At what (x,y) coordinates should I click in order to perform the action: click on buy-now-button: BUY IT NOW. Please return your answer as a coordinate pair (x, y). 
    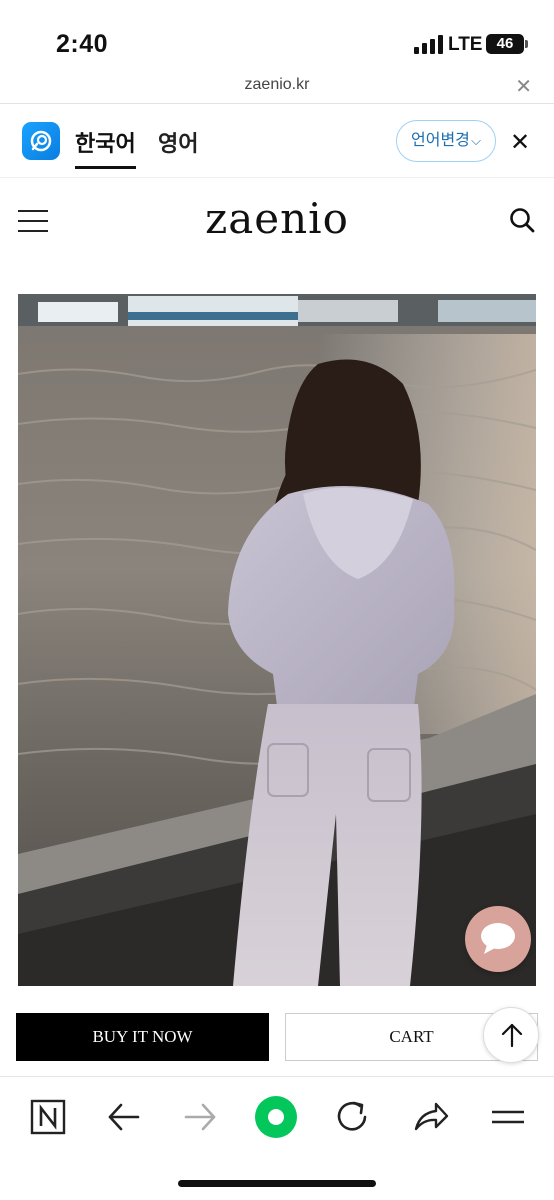
    Looking at the image, I should click on (142, 1037).